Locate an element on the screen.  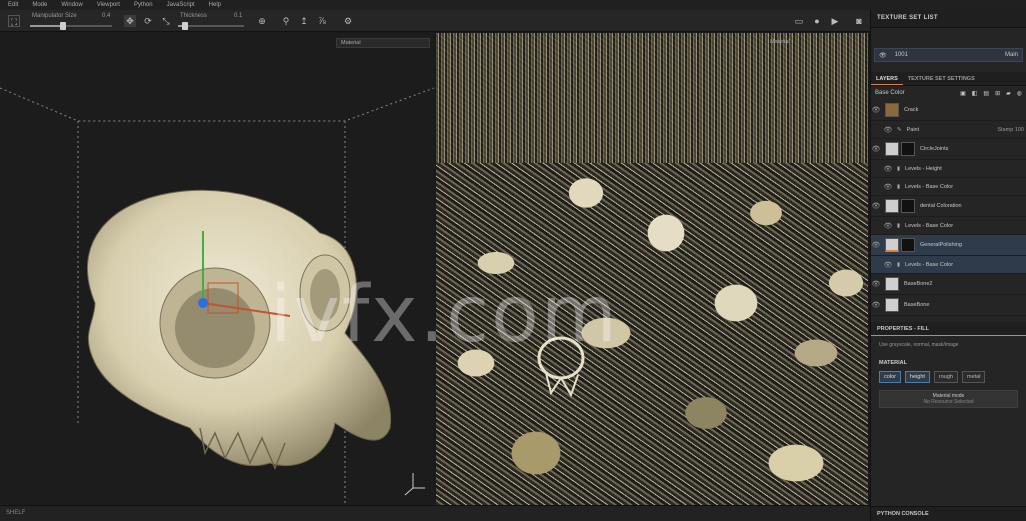
menu-python: Python is located at coordinates (143, 5).